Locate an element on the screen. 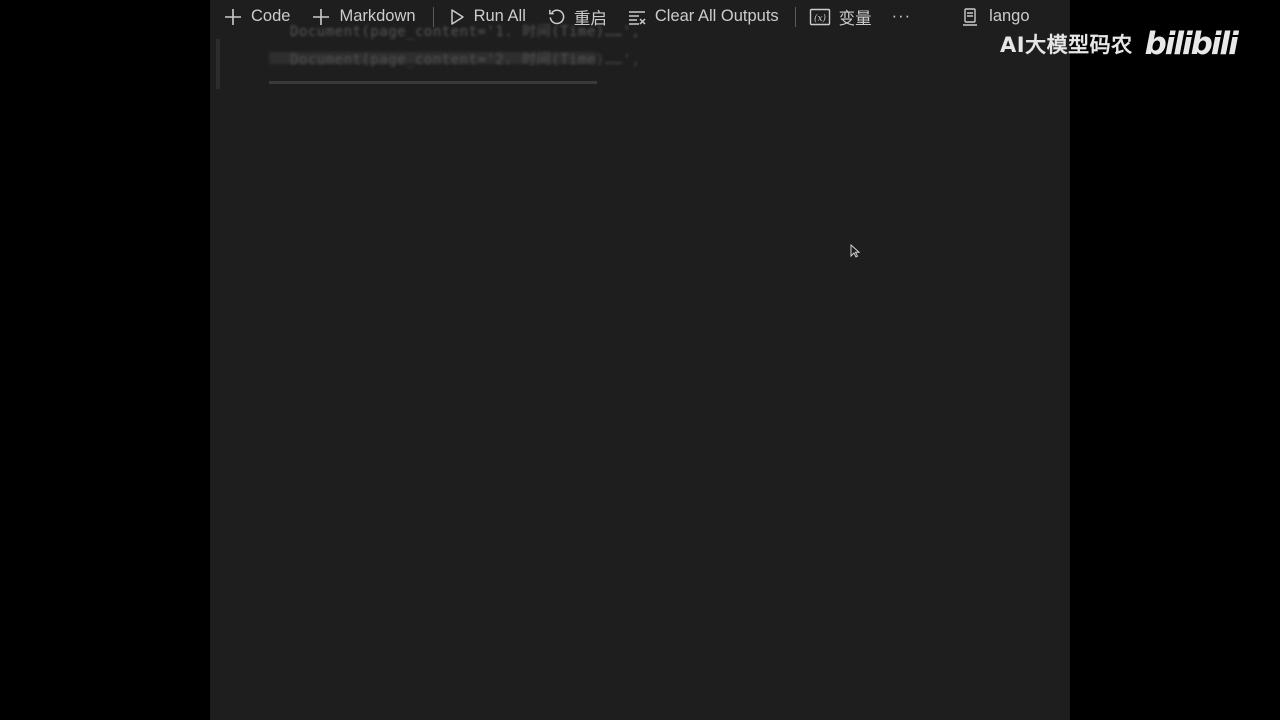 Image resolution: width=1280 pixels, height=720 pixels. svg-text: (x) is located at coordinates (820, 18).